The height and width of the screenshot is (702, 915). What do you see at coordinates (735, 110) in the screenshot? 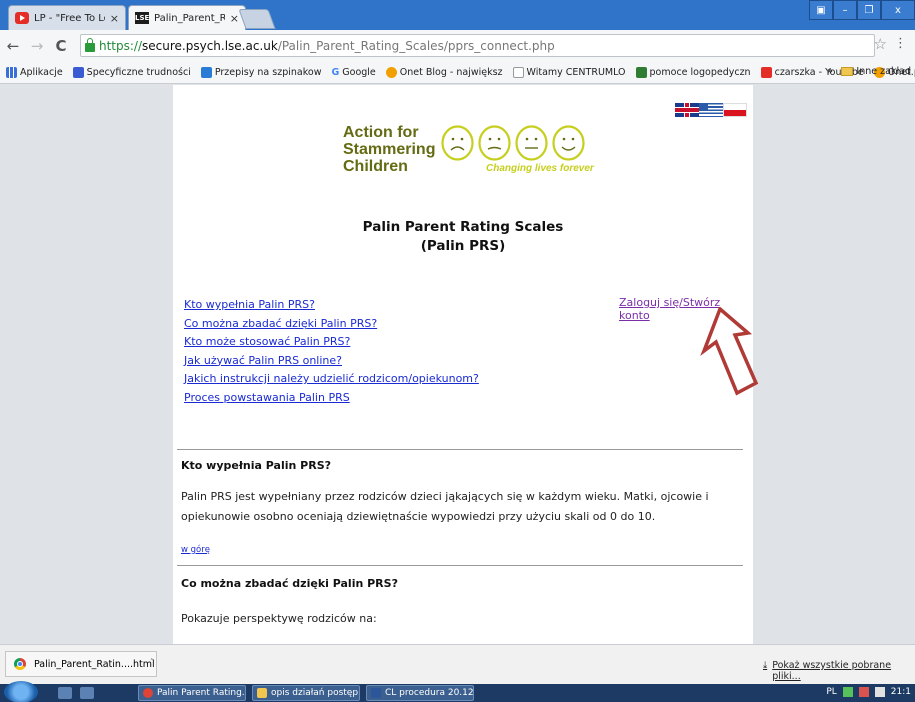
I see `poland-flag-icon` at bounding box center [735, 110].